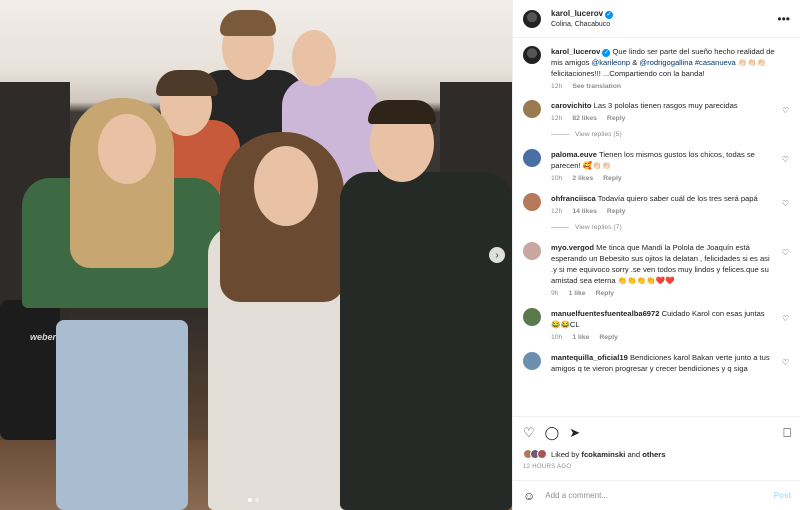 Image resolution: width=800 pixels, height=510 pixels. Describe the element at coordinates (634, 454) in the screenshot. I see `liked-by-and: and` at that location.